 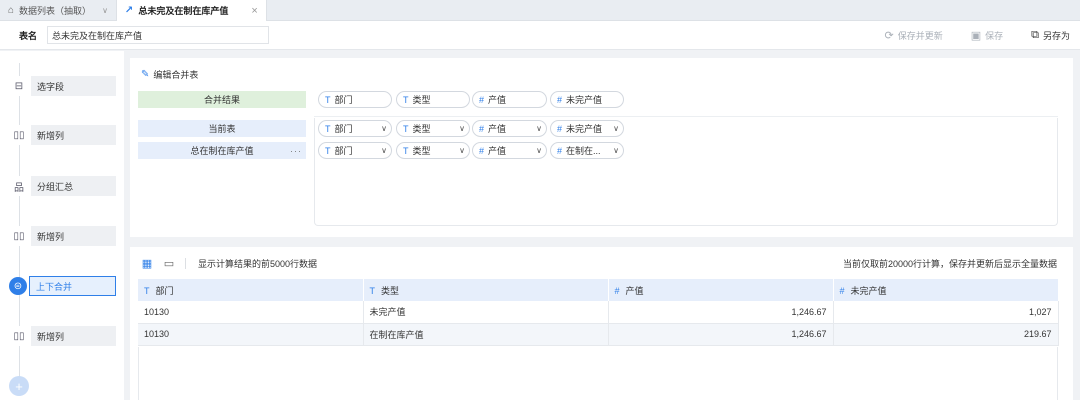 I want to click on step-union: ⊜ 上下合并, so click(x=62, y=286).